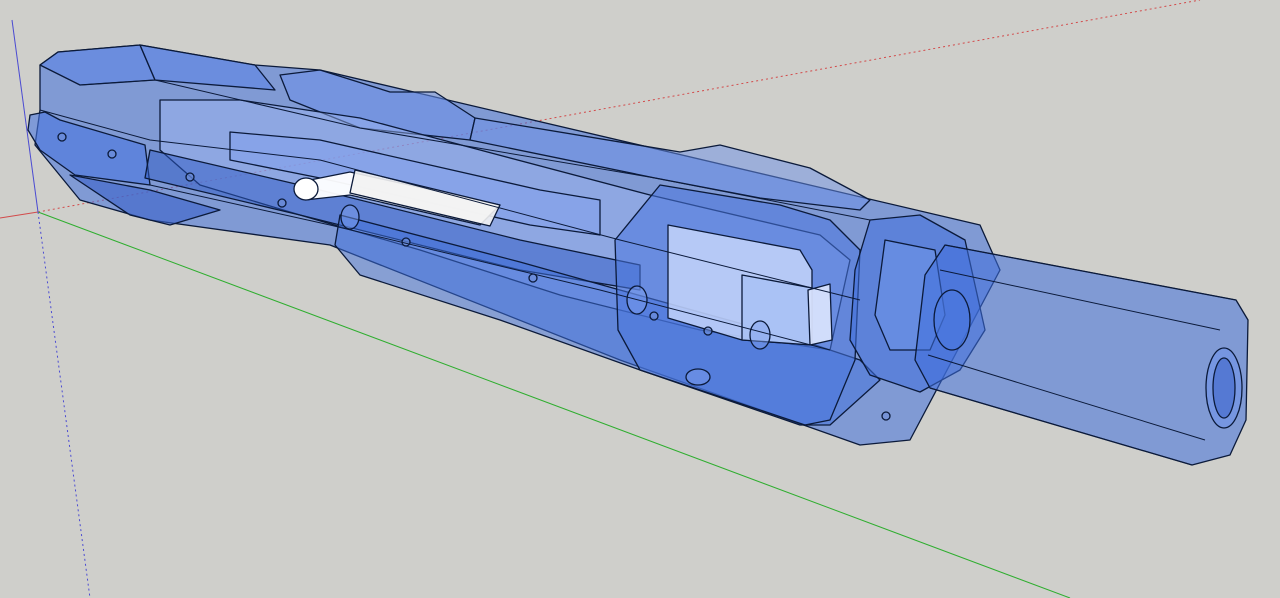 The image size is (1280, 598). I want to click on hatch, so click(820, 314).